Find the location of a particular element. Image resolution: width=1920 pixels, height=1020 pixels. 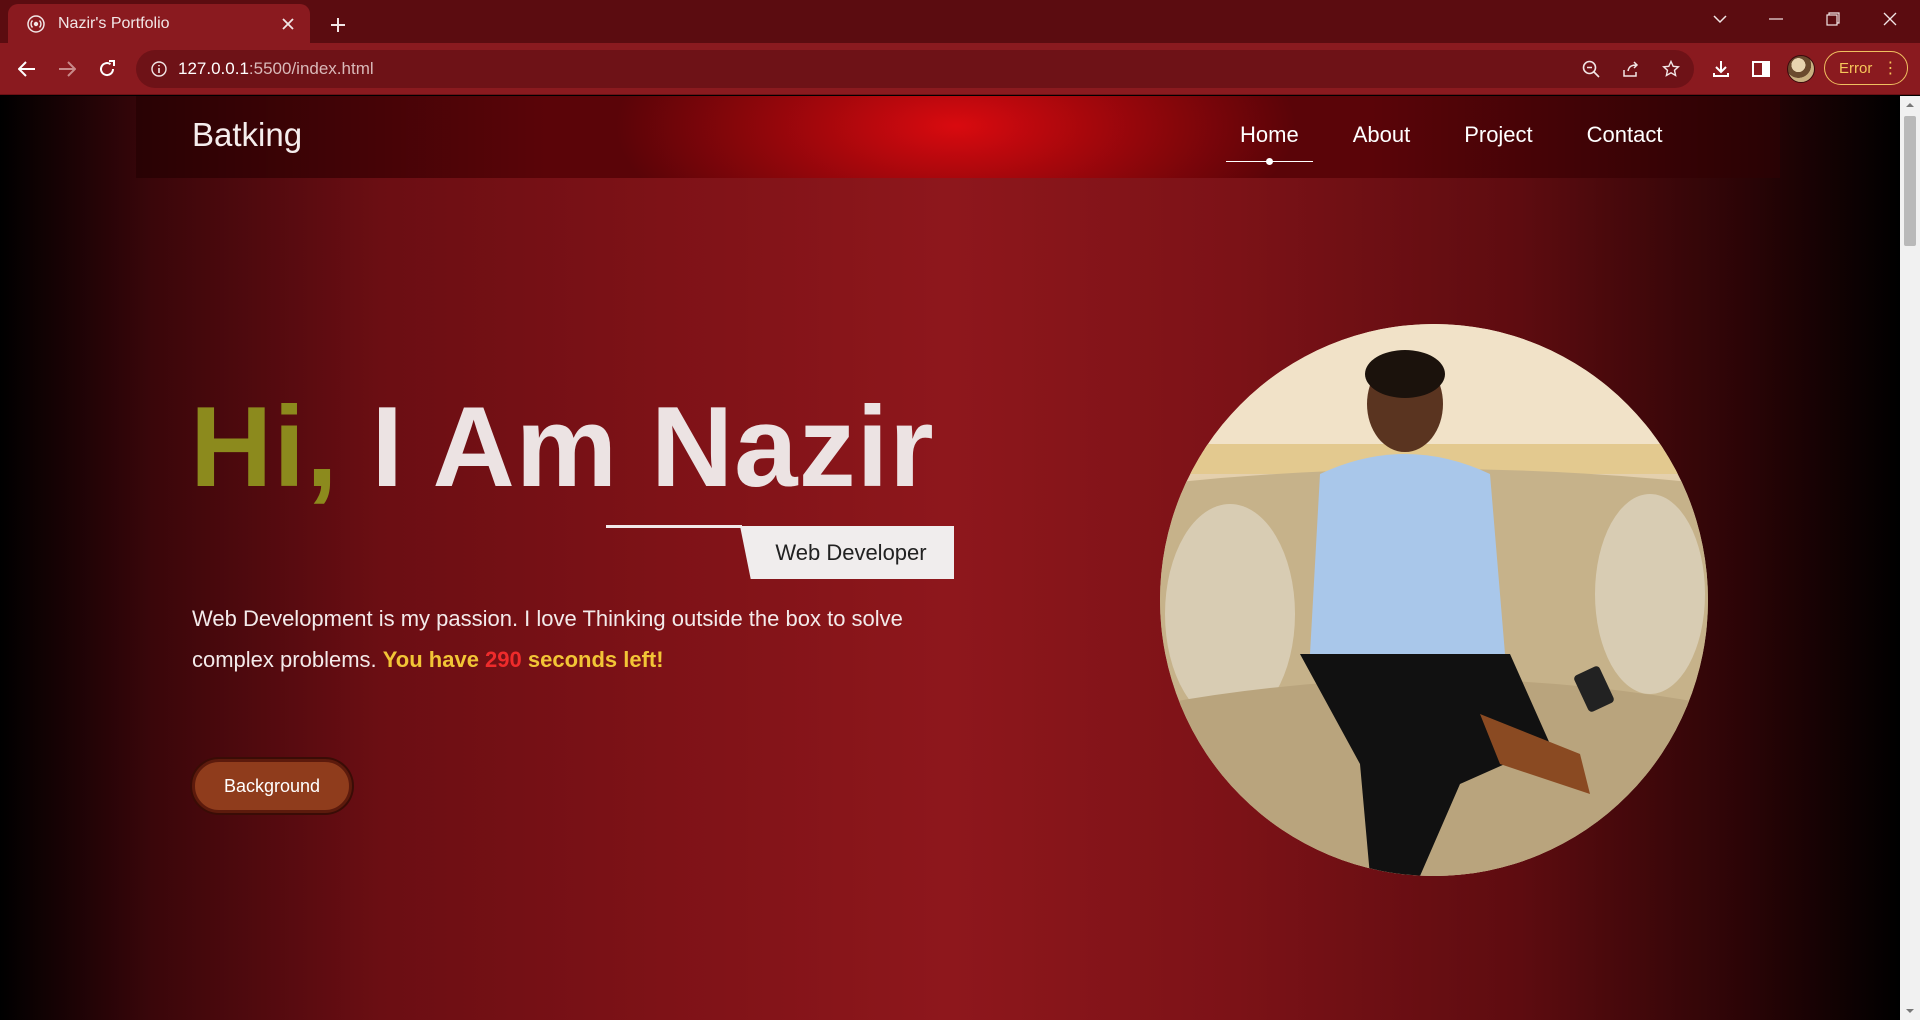

hero-greeting: Hi, is located at coordinates (264, 447).